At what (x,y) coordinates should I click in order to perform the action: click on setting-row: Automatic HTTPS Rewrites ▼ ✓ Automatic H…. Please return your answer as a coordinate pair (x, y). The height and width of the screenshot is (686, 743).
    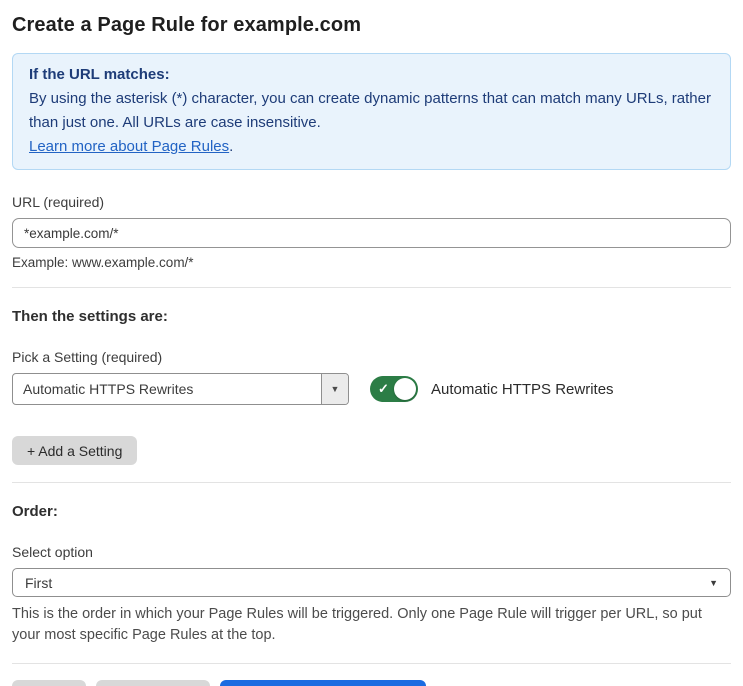
    Looking at the image, I should click on (371, 389).